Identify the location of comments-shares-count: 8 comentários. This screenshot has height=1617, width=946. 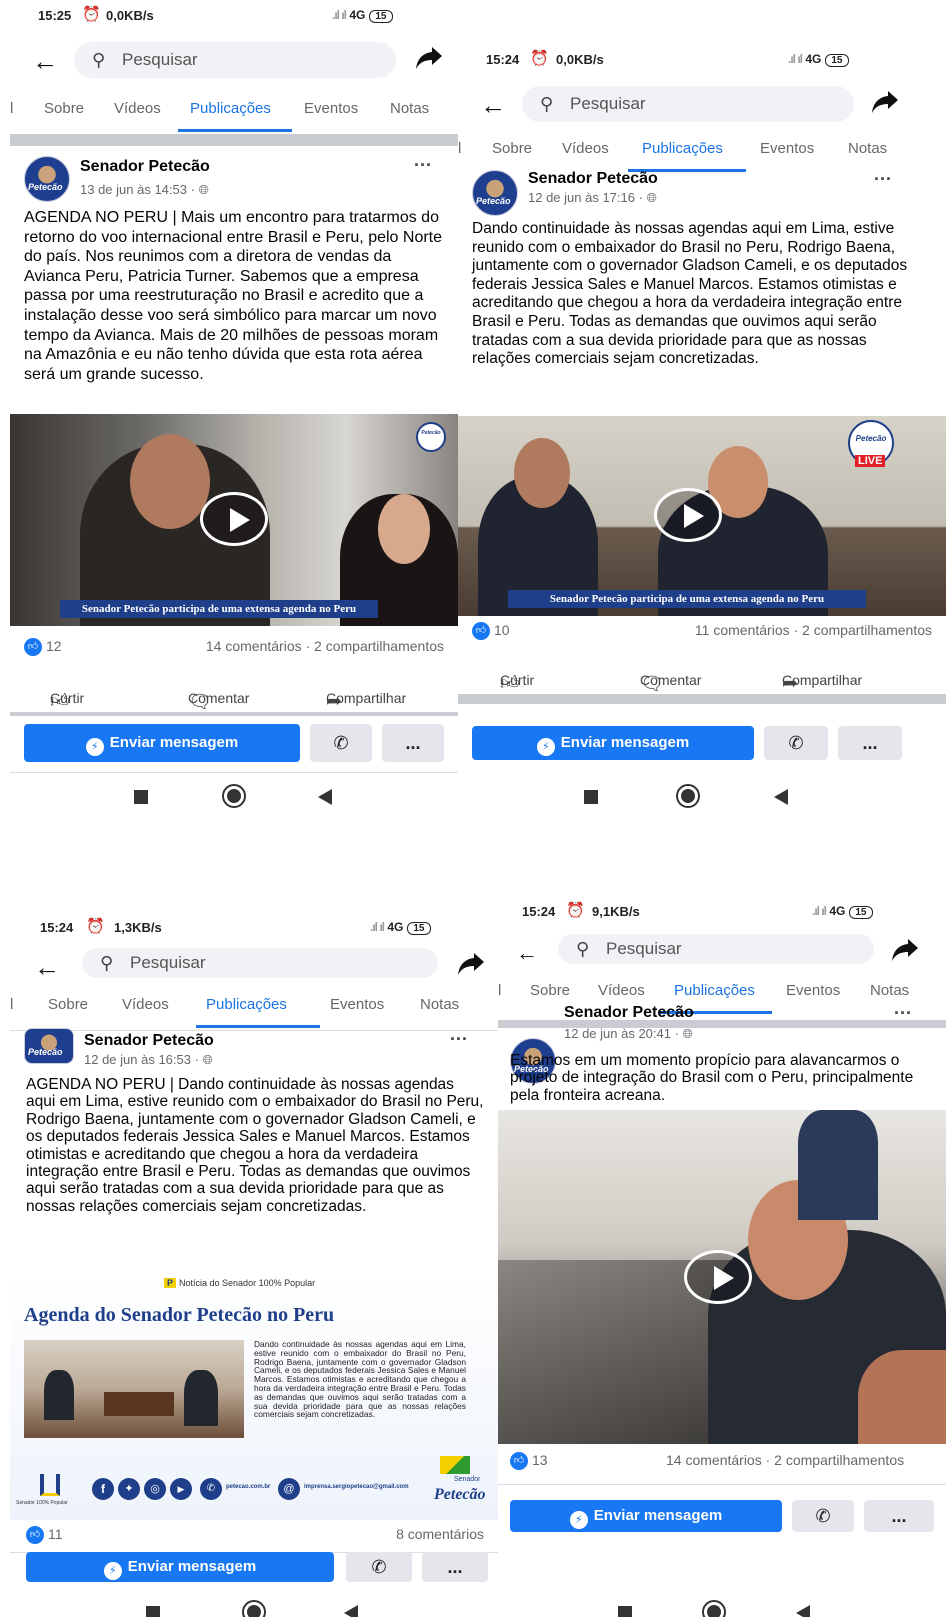
(440, 1534).